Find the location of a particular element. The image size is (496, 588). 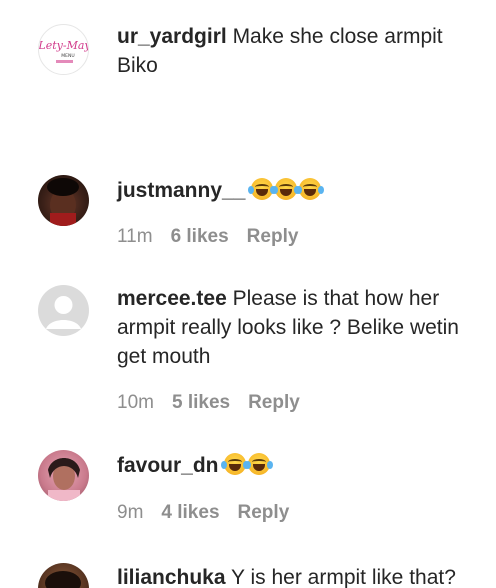

likes-count: 5 likes is located at coordinates (201, 403).